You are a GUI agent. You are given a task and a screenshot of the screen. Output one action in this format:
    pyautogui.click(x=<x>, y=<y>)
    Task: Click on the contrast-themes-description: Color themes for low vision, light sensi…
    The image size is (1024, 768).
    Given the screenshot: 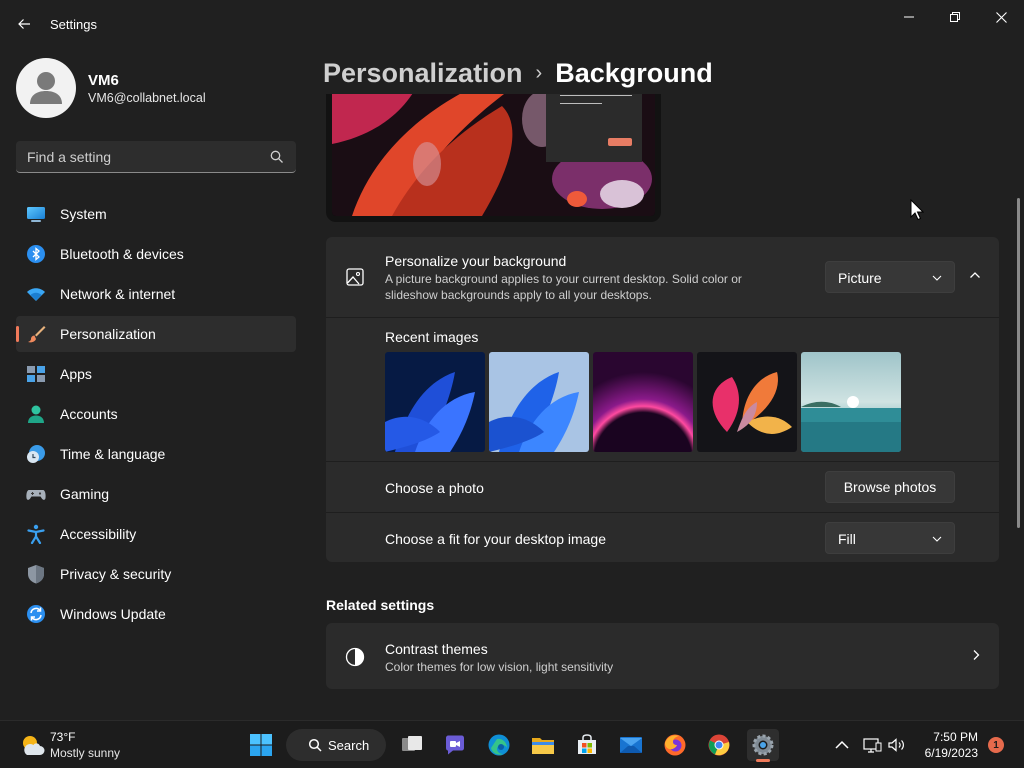 What is the action you would take?
    pyautogui.click(x=499, y=667)
    